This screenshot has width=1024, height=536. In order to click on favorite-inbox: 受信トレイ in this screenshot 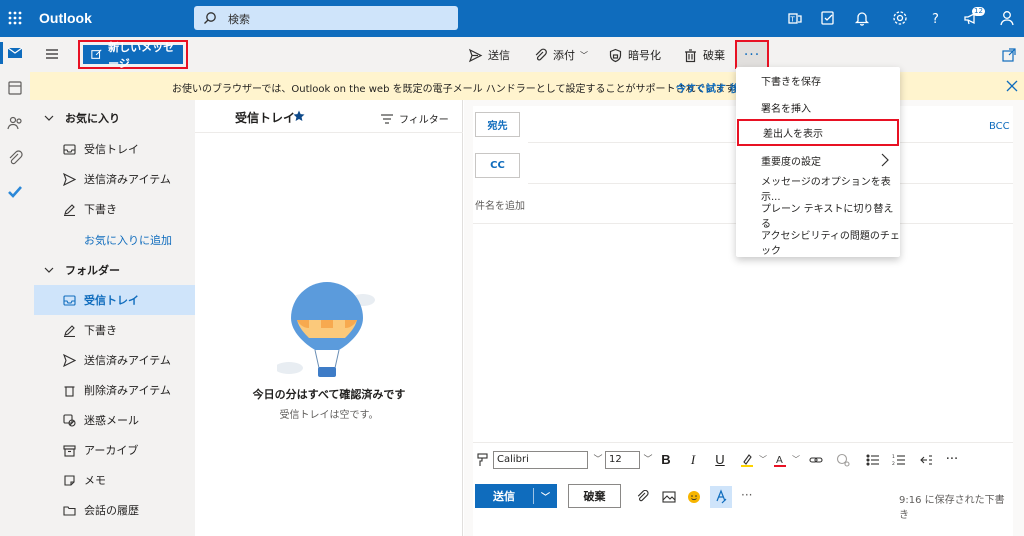, I will do `click(114, 149)`.